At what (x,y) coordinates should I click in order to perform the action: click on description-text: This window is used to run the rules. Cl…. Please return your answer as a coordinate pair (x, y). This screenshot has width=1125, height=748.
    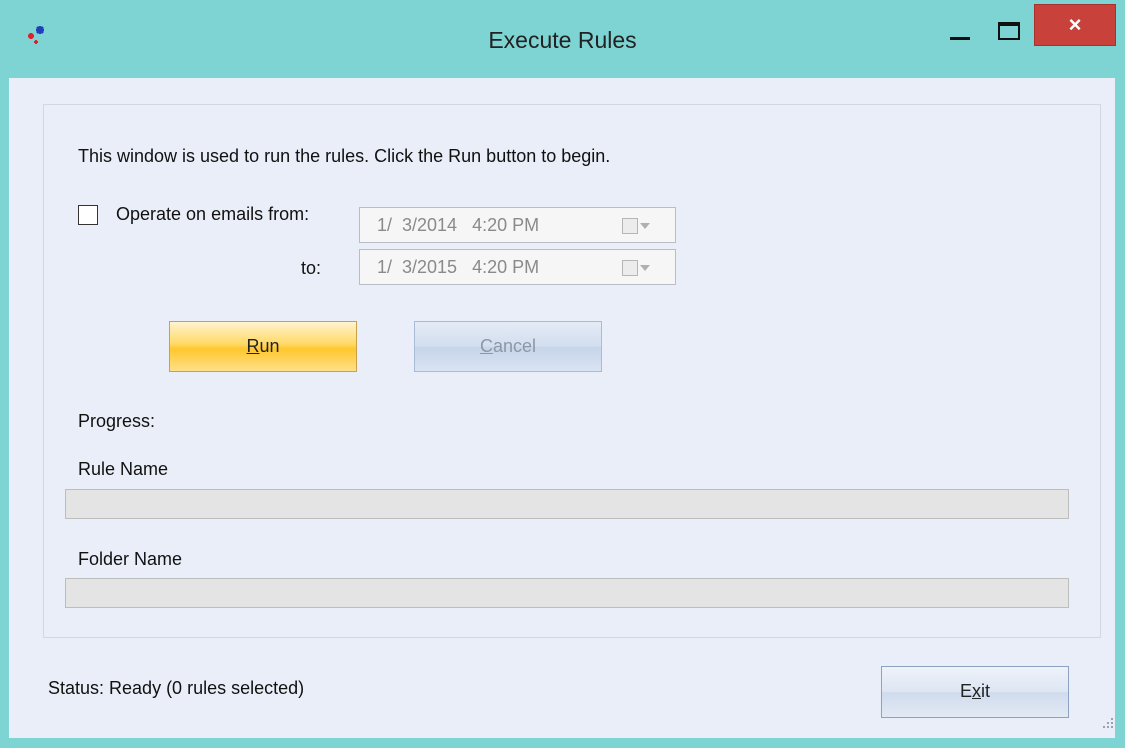
    Looking at the image, I should click on (344, 156).